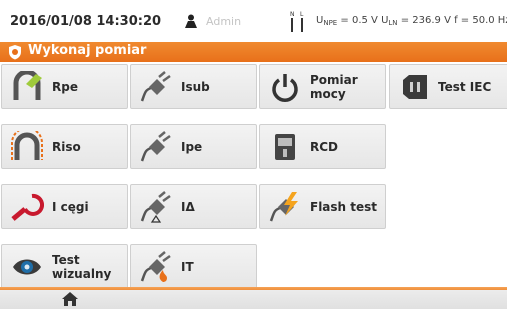  I want to click on plug-delta-icon, so click(155, 207).